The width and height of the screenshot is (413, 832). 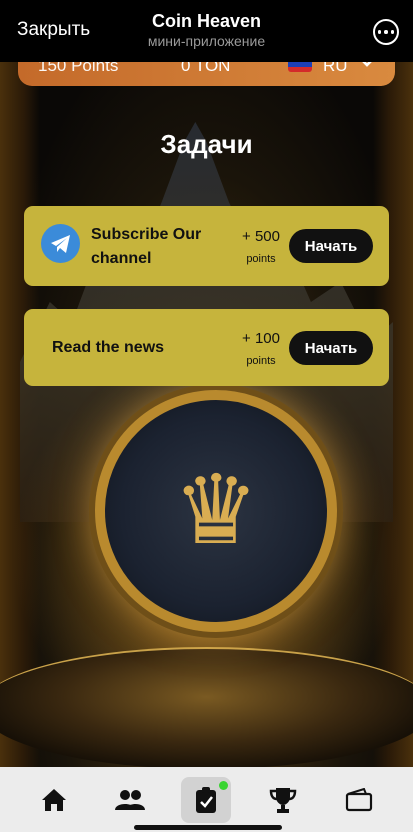 I want to click on tasks-icon, so click(x=206, y=800).